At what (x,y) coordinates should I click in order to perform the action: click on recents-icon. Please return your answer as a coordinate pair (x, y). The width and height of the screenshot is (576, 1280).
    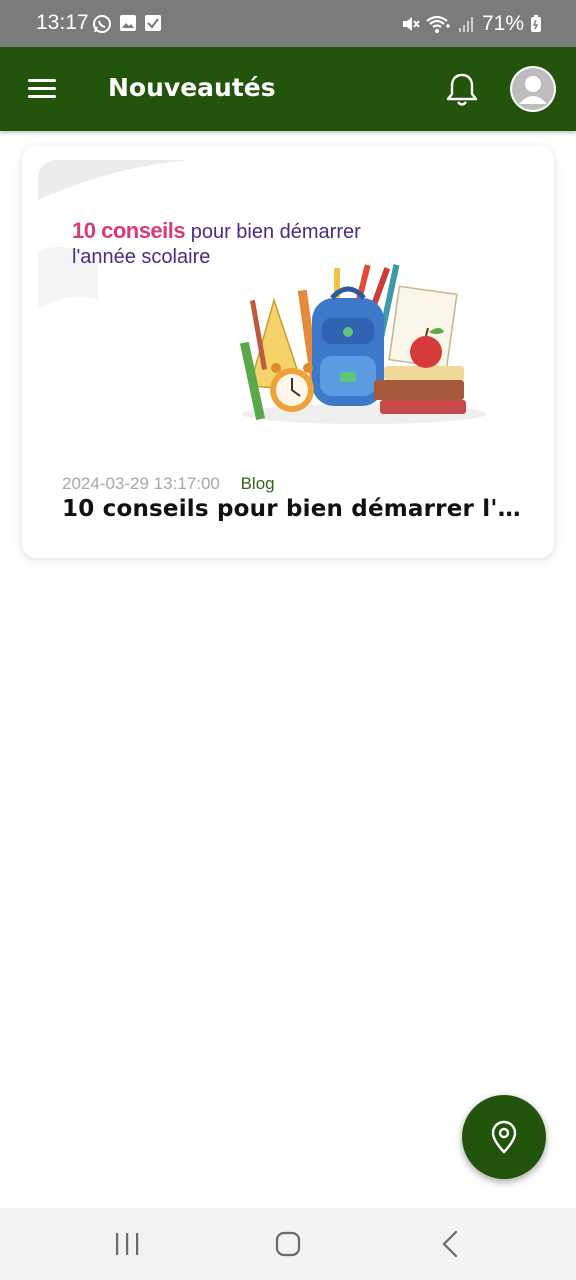
    Looking at the image, I should click on (127, 1244).